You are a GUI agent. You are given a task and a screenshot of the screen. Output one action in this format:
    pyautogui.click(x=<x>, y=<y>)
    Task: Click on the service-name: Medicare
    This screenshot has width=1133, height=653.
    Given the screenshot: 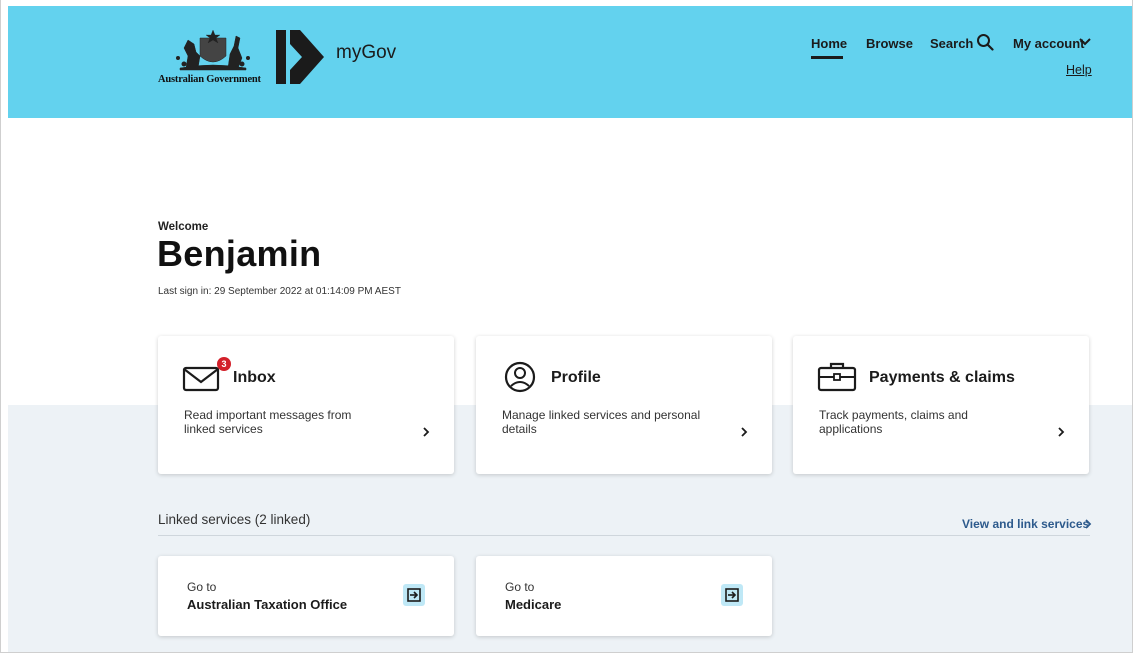 What is the action you would take?
    pyautogui.click(x=533, y=604)
    